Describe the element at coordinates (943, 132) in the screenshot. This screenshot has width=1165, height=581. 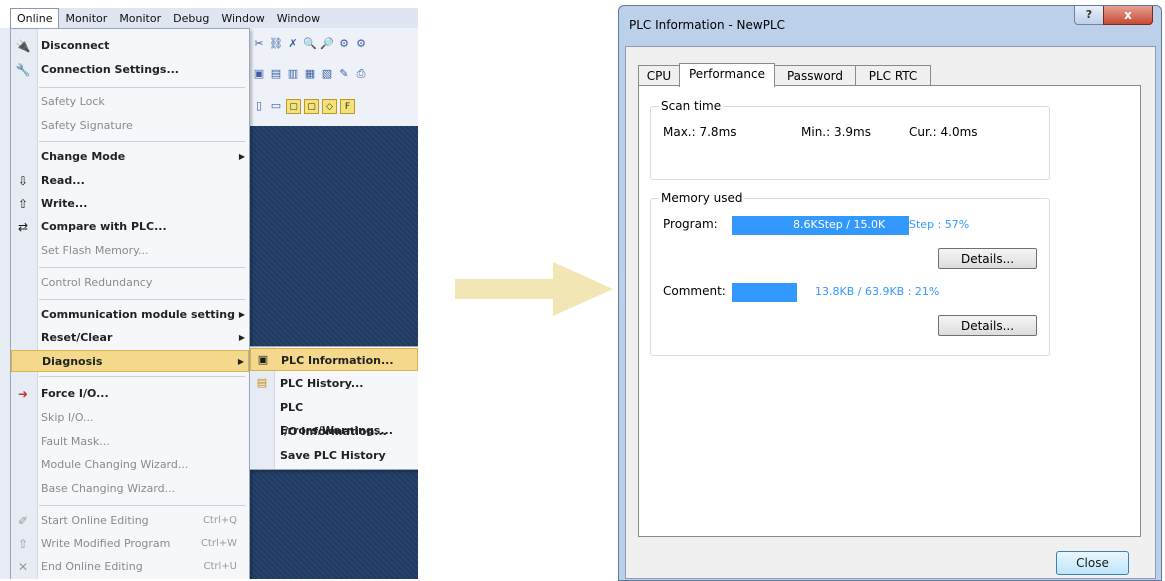
I see `scan-time-cur: Cur.: 4.0ms` at that location.